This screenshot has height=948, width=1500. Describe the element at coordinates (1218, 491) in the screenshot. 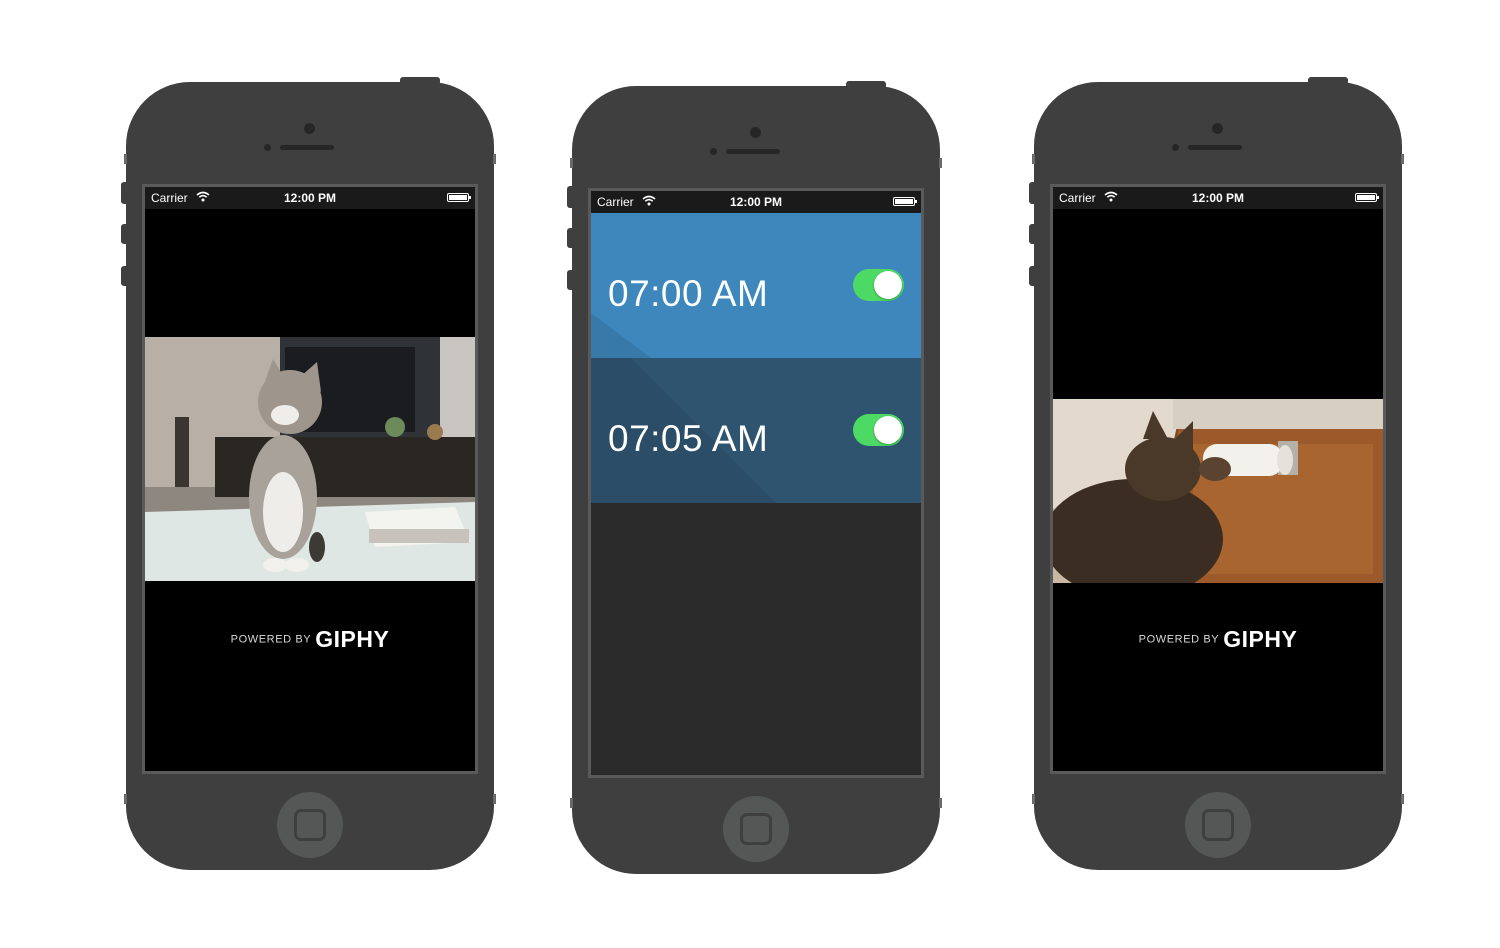

I see `cat-toilet-paper-gif-image` at that location.